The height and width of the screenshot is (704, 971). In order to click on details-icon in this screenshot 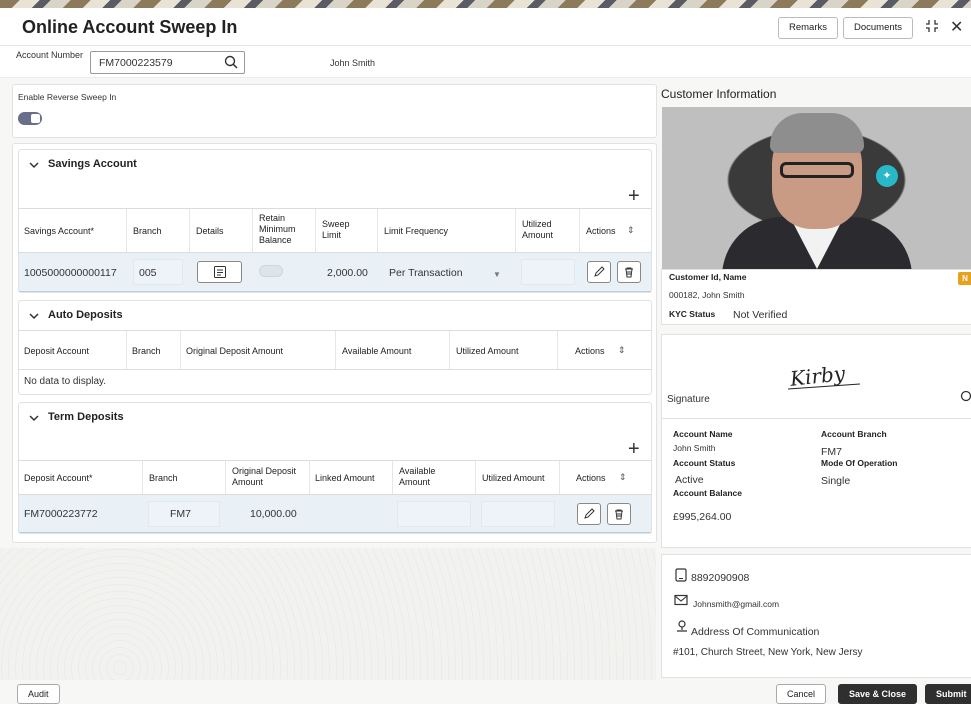, I will do `click(219, 272)`.